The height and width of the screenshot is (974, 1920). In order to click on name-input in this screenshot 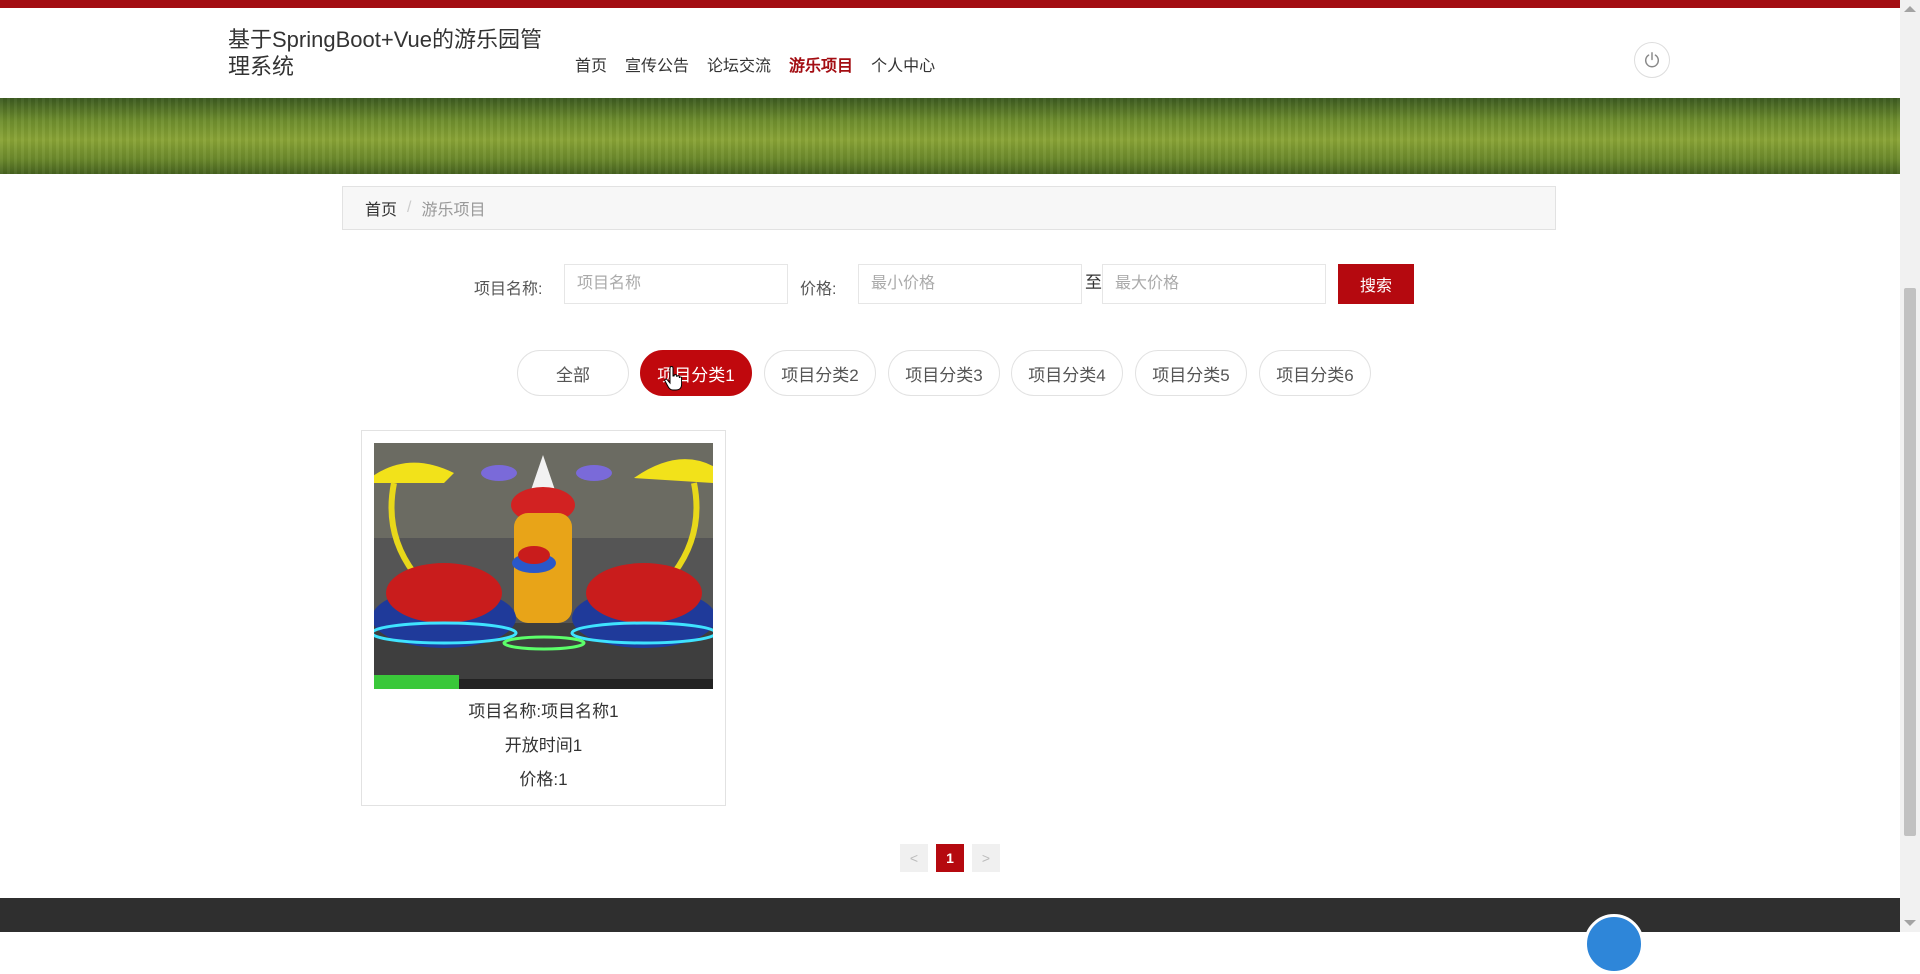, I will do `click(676, 284)`.